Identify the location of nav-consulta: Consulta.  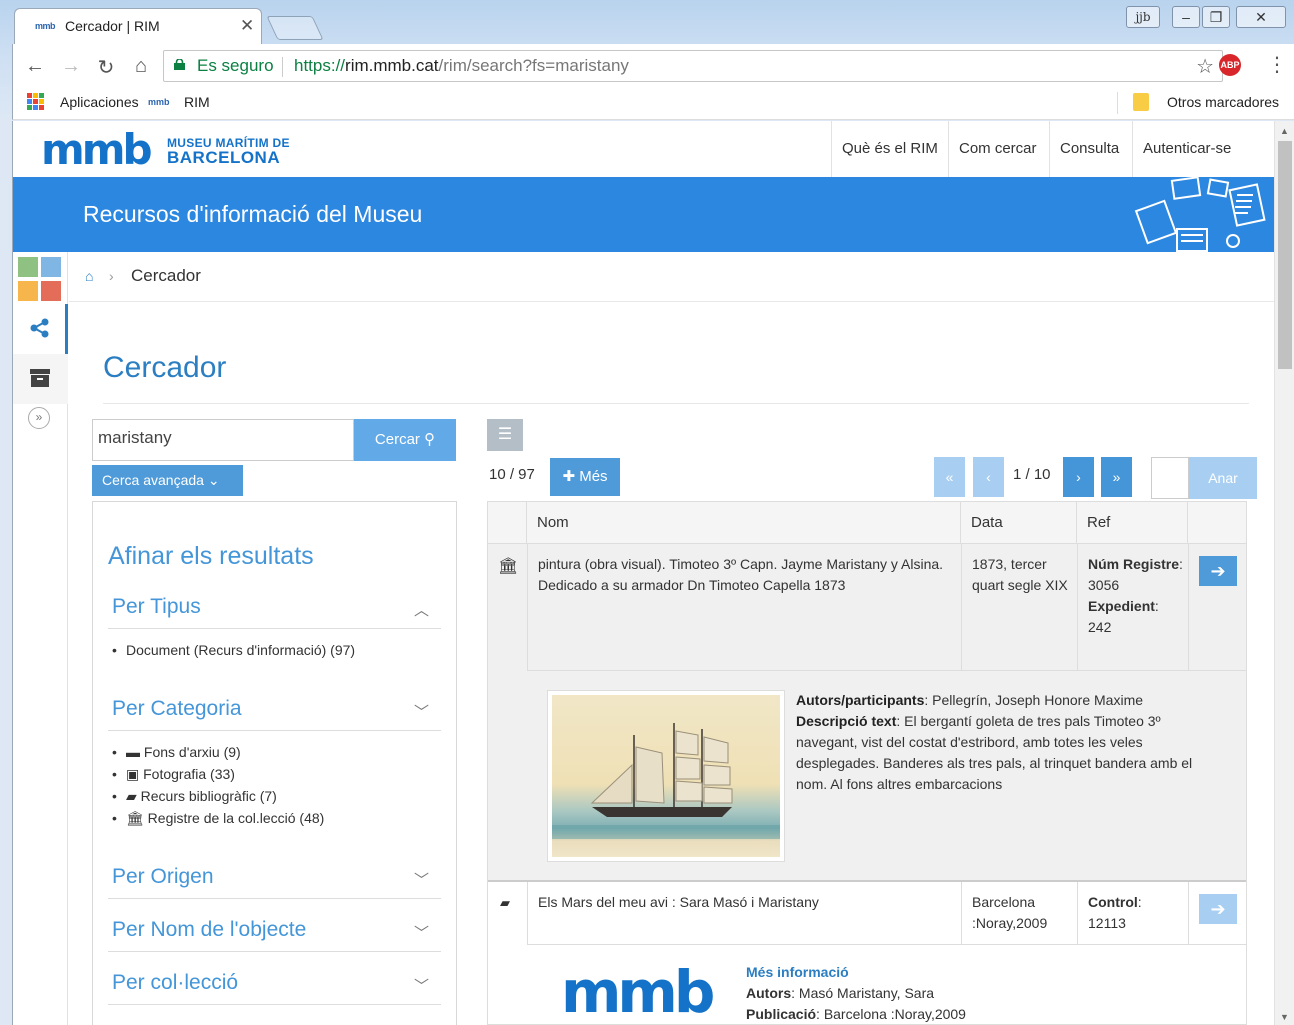
(1089, 149).